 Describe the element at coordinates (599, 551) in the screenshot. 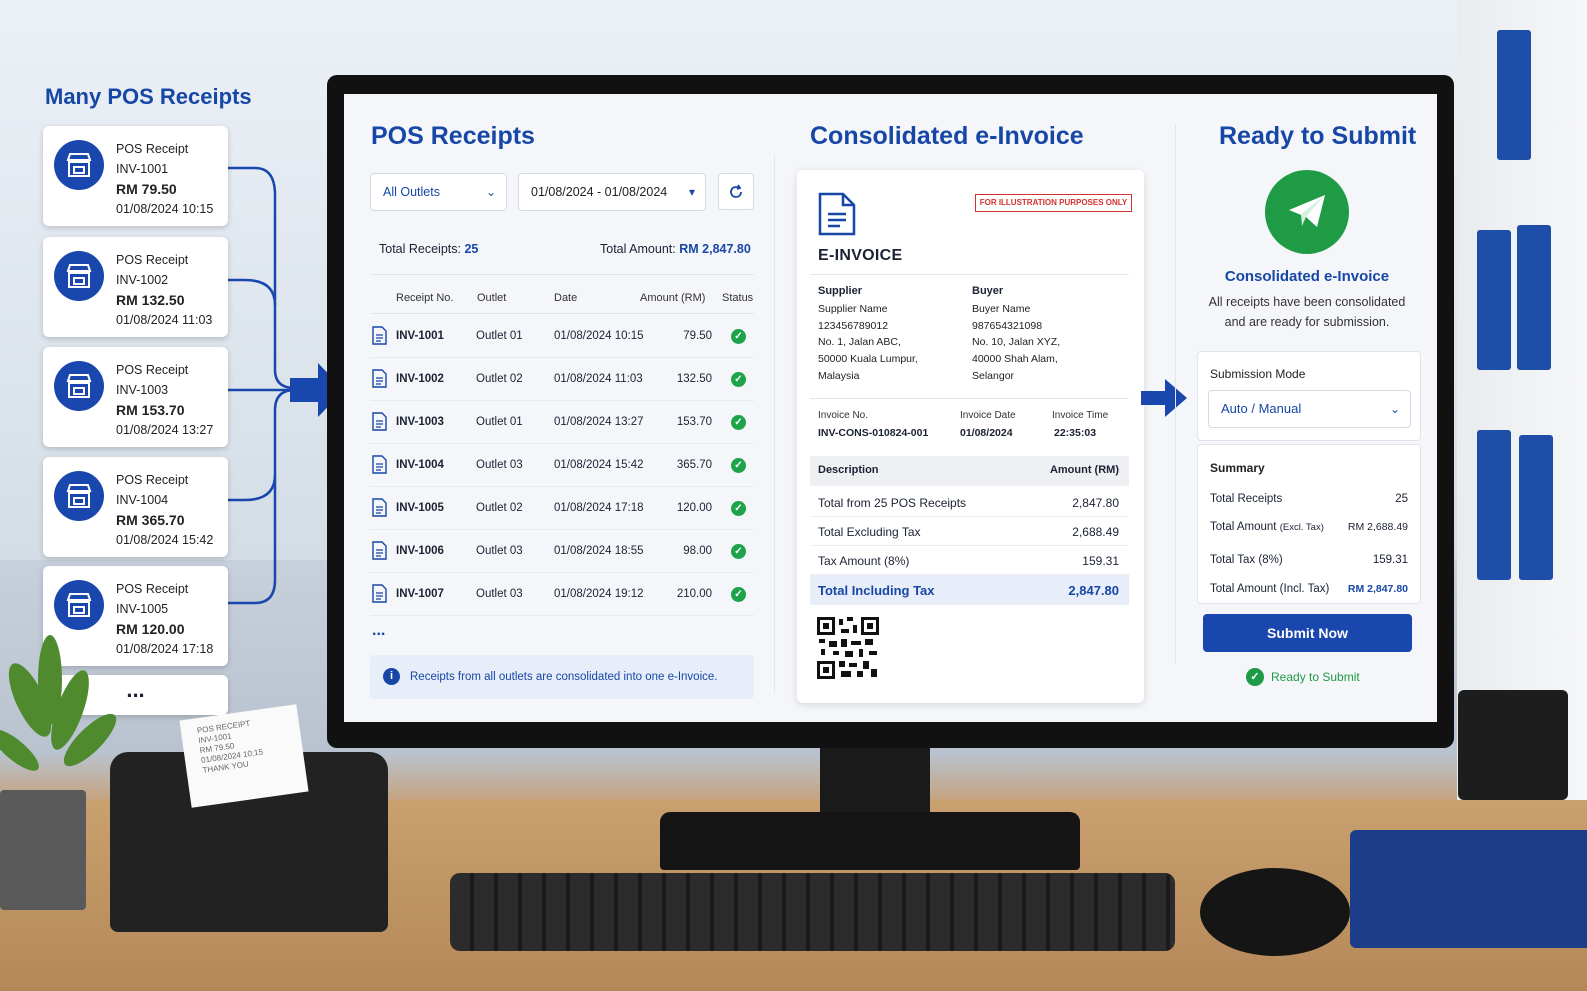

I see `date: 01/08/2024 18:55` at that location.